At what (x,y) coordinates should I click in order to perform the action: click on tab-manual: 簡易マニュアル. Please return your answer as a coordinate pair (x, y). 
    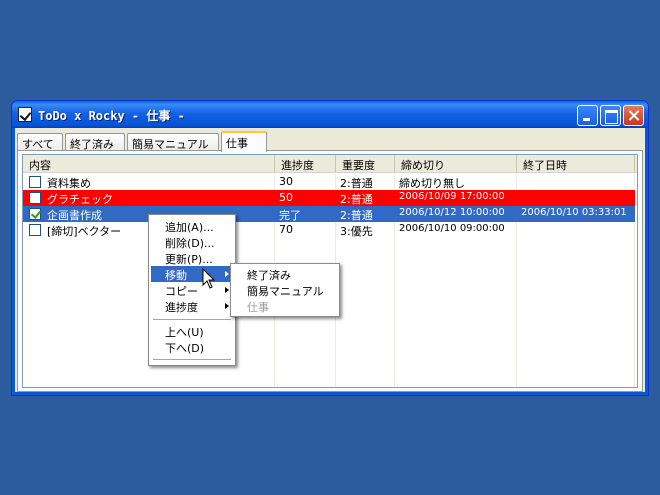
    Looking at the image, I should click on (173, 142).